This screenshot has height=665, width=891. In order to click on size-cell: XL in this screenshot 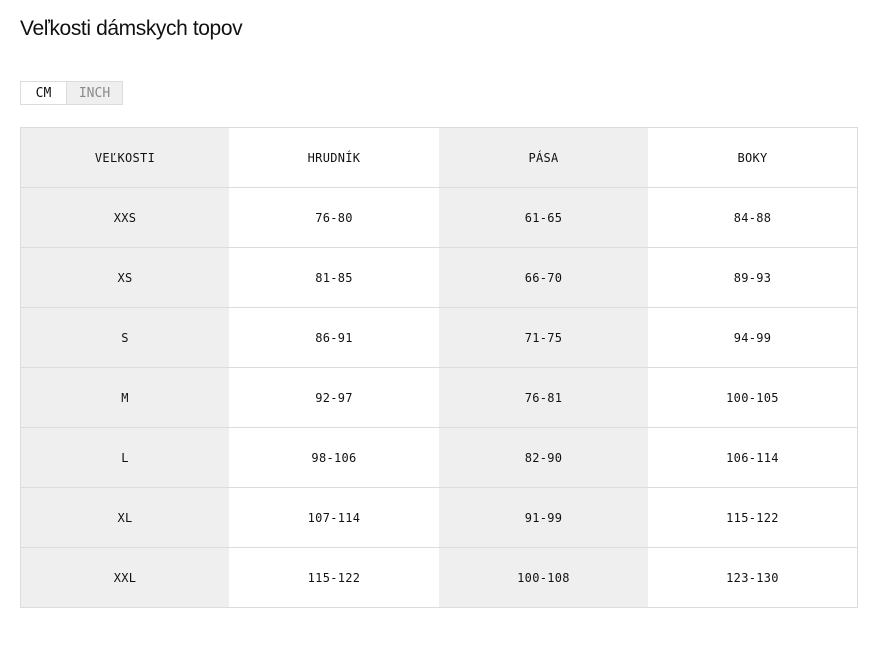, I will do `click(124, 517)`.